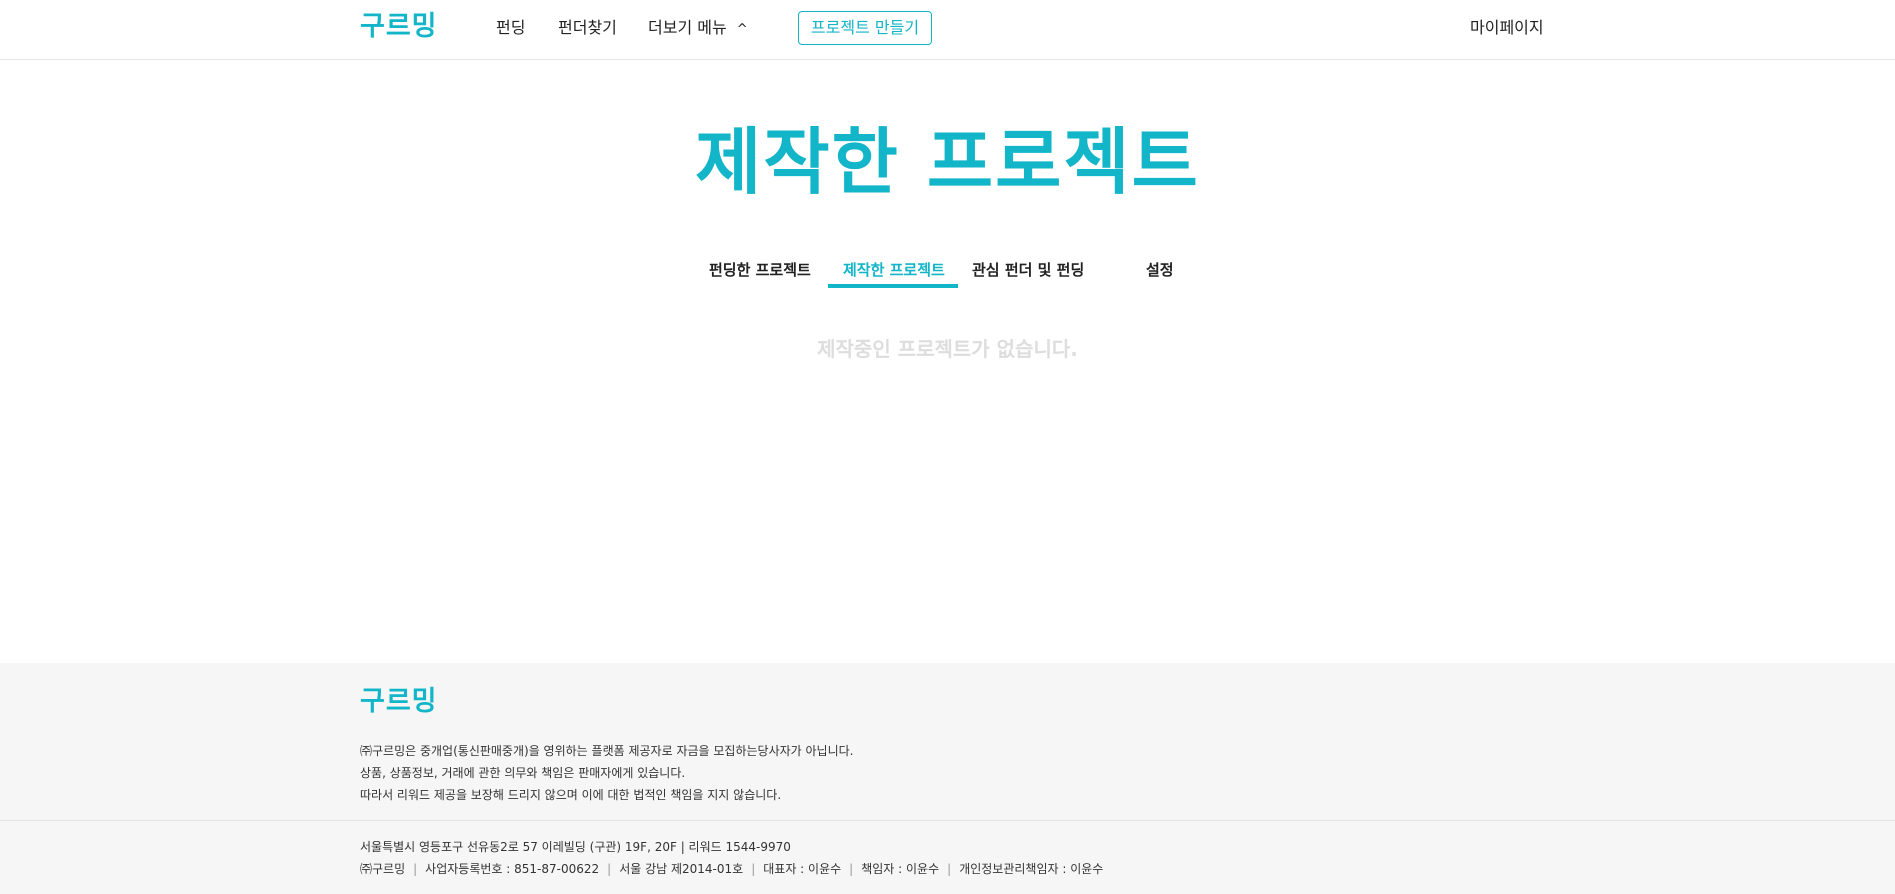 The width and height of the screenshot is (1895, 894). Describe the element at coordinates (893, 286) in the screenshot. I see `active-tab-indicator` at that location.